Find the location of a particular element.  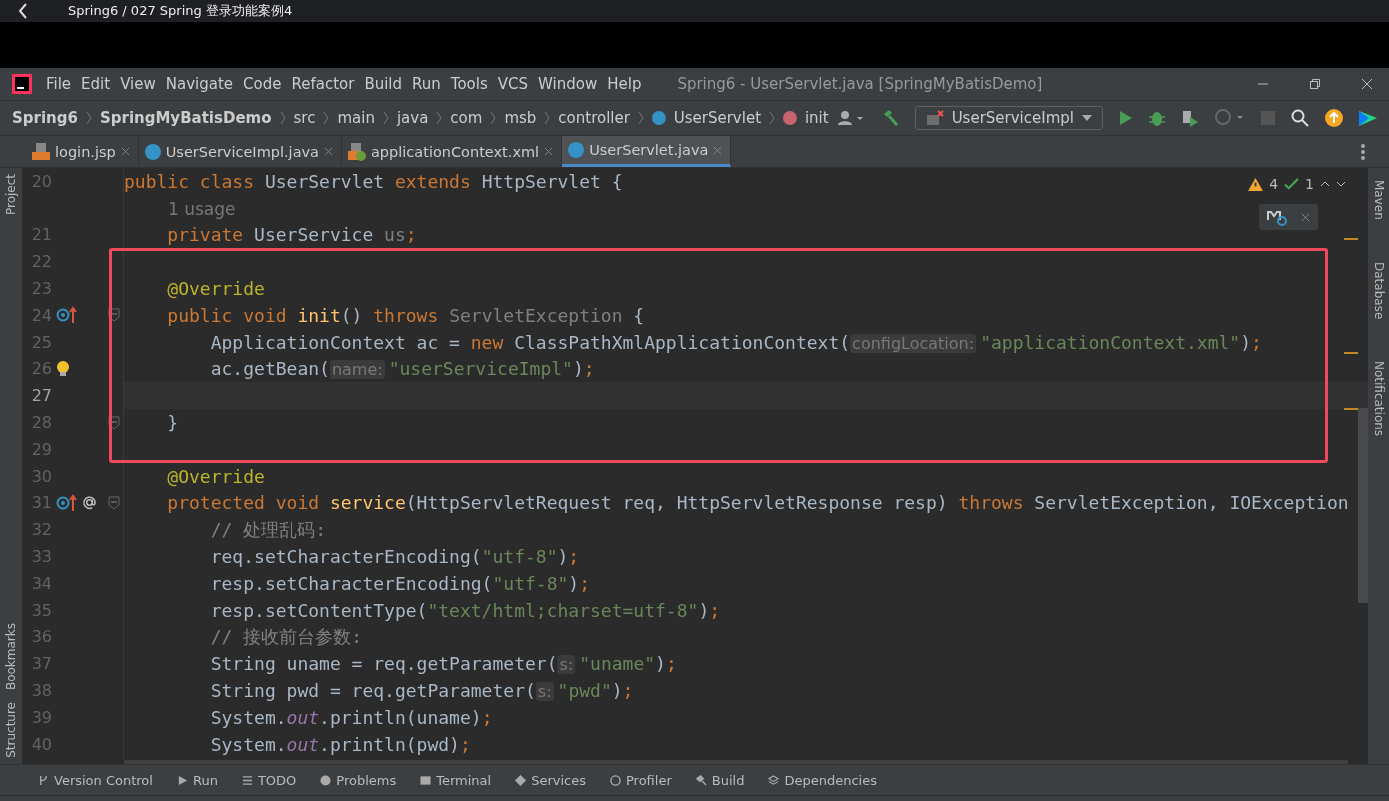

vertical-scrollbar is located at coordinates (1363, 505).